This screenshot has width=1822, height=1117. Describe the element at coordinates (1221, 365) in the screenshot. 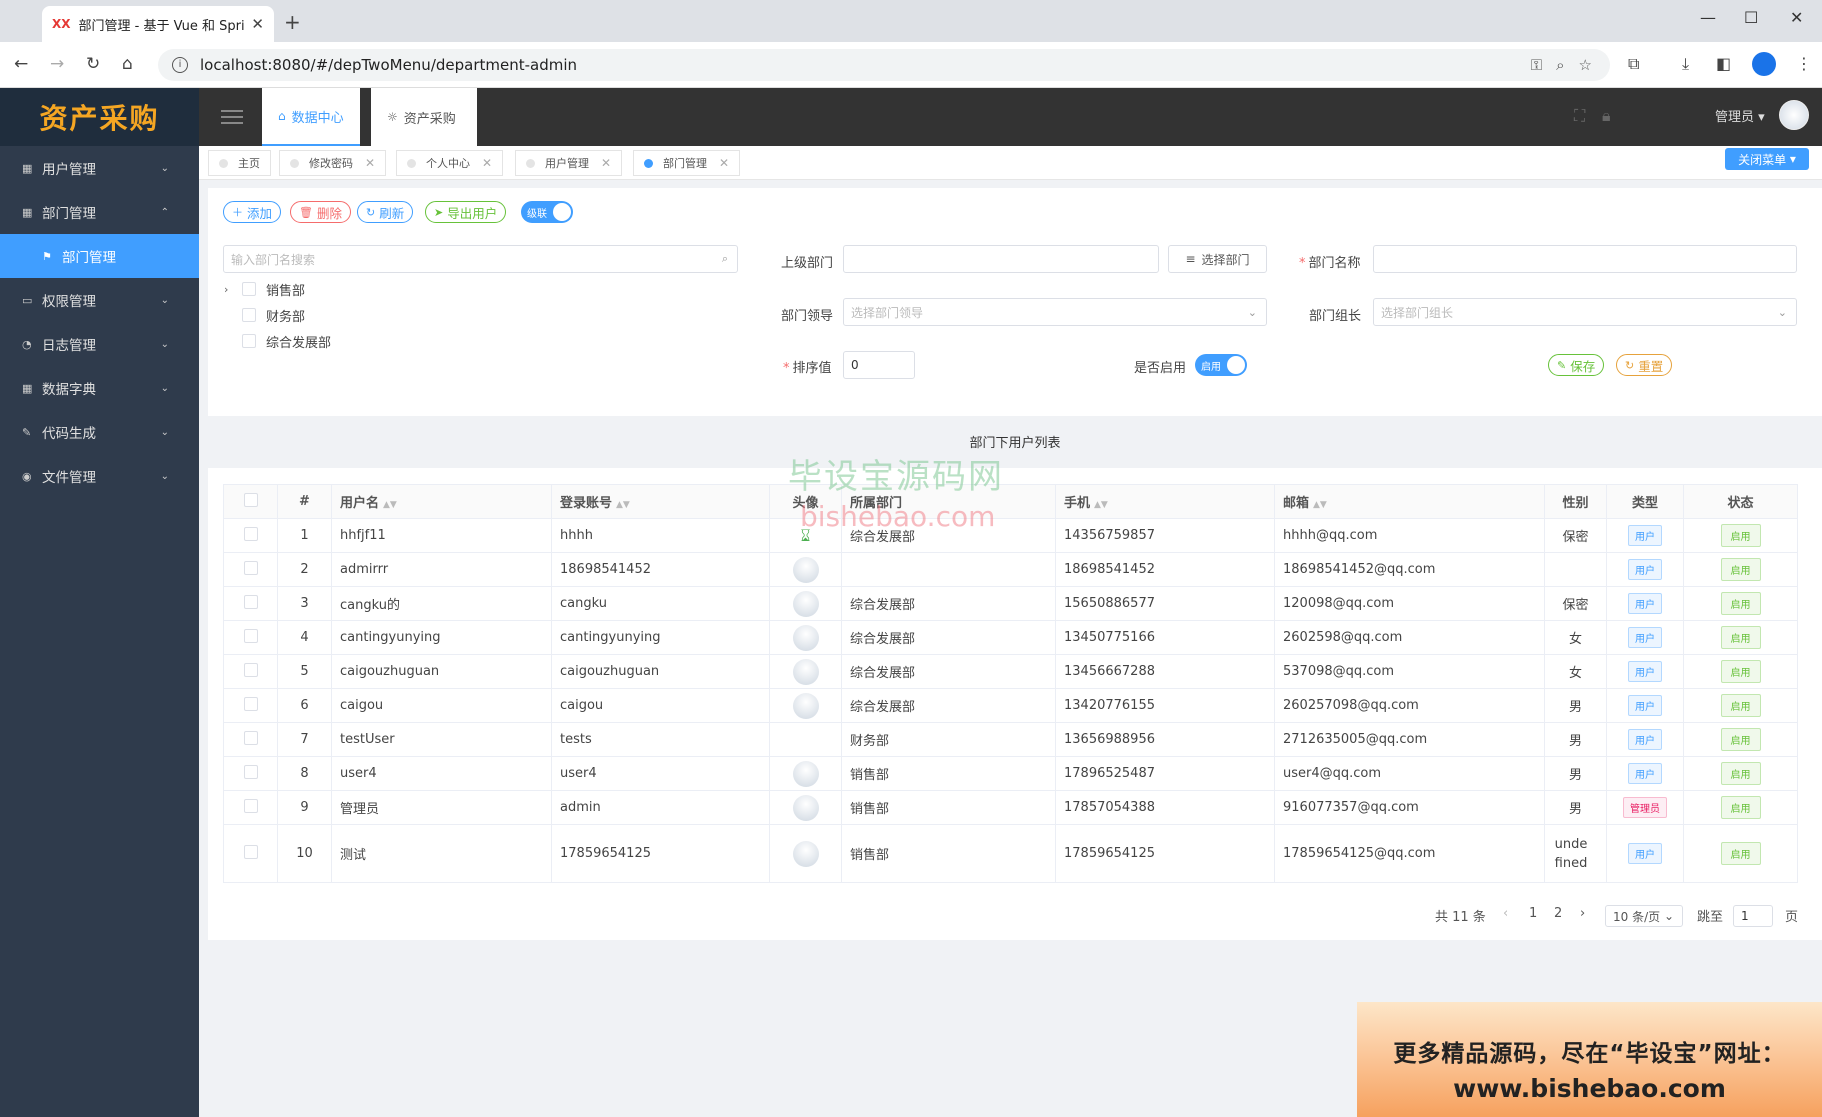

I see `enable-switch: 启用` at that location.